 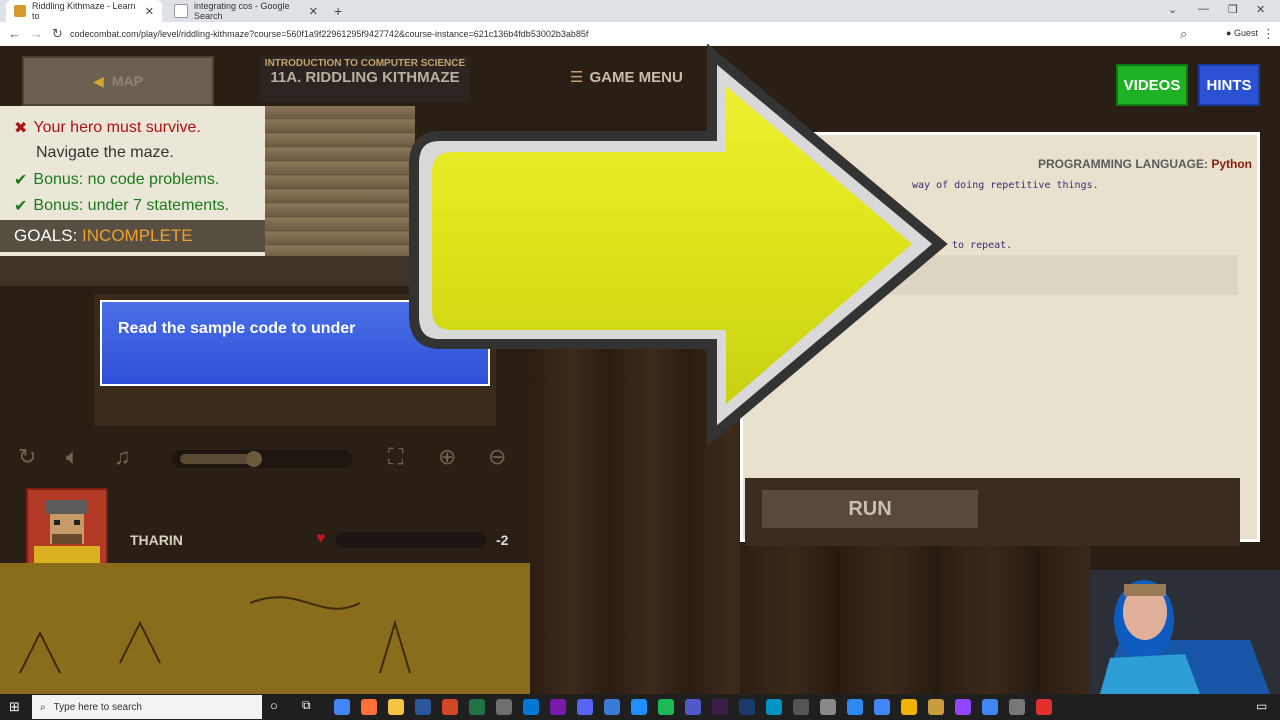 What do you see at coordinates (1152, 85) in the screenshot?
I see `videos-button: VIDEOS` at bounding box center [1152, 85].